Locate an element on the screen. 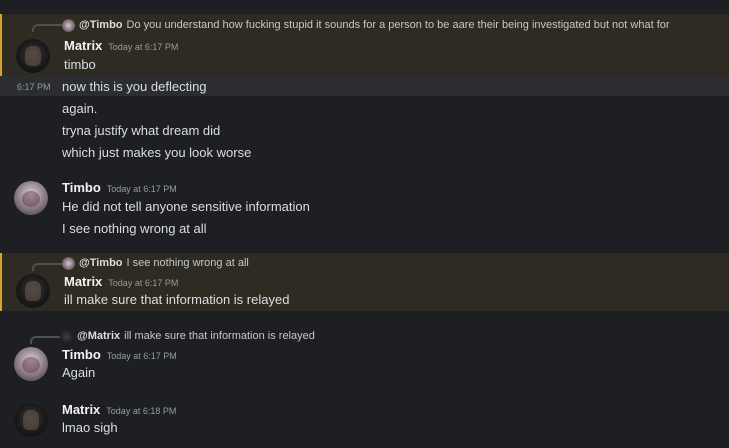 This screenshot has height=448, width=729. message-text: tryna justify what dream did is located at coordinates (141, 130).